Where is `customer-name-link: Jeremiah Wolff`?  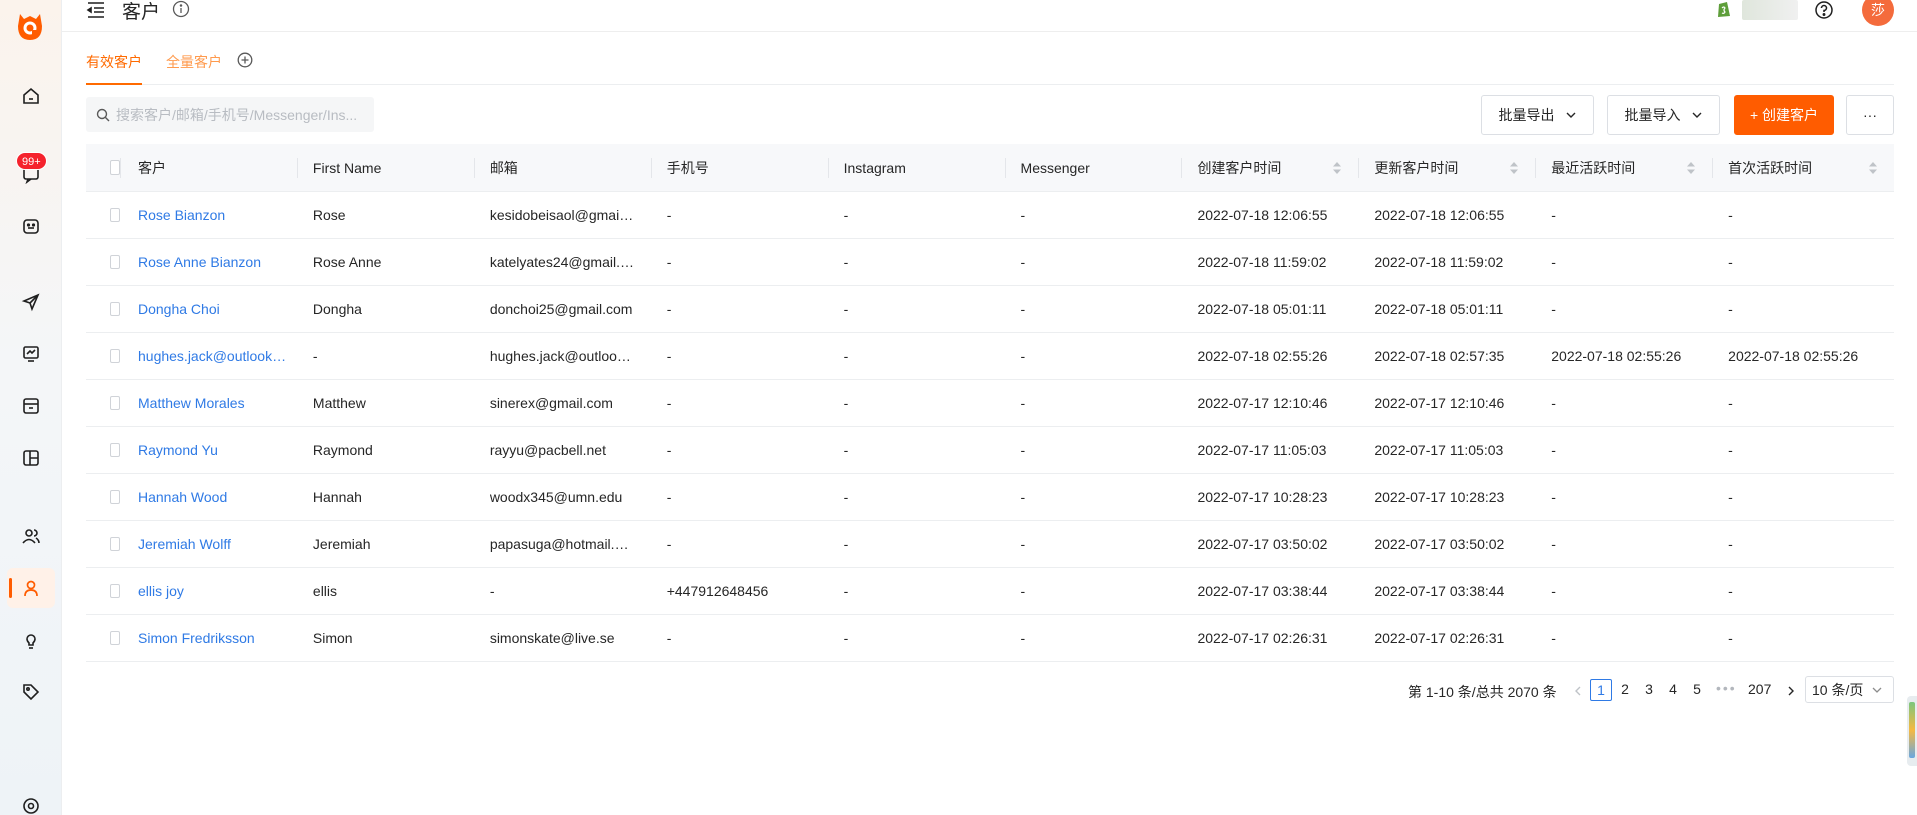 customer-name-link: Jeremiah Wolff is located at coordinates (184, 544).